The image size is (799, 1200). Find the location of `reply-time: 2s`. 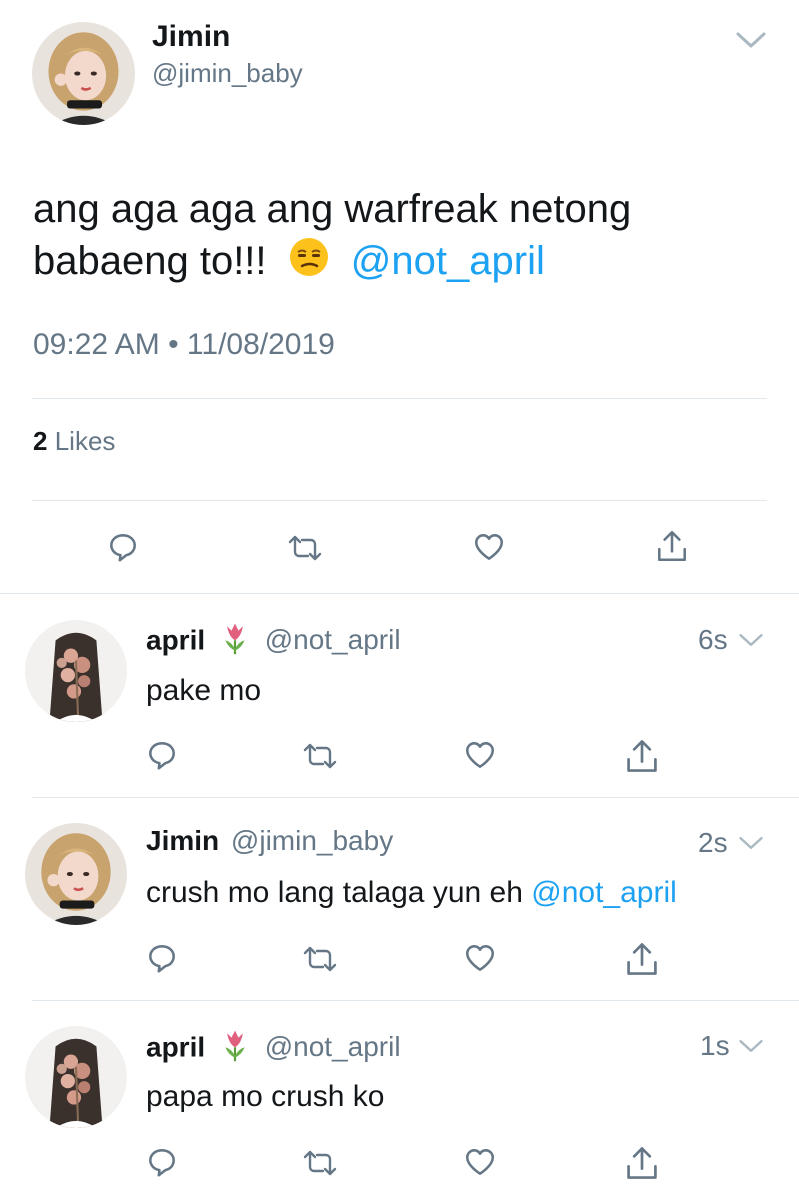

reply-time: 2s is located at coordinates (713, 843).